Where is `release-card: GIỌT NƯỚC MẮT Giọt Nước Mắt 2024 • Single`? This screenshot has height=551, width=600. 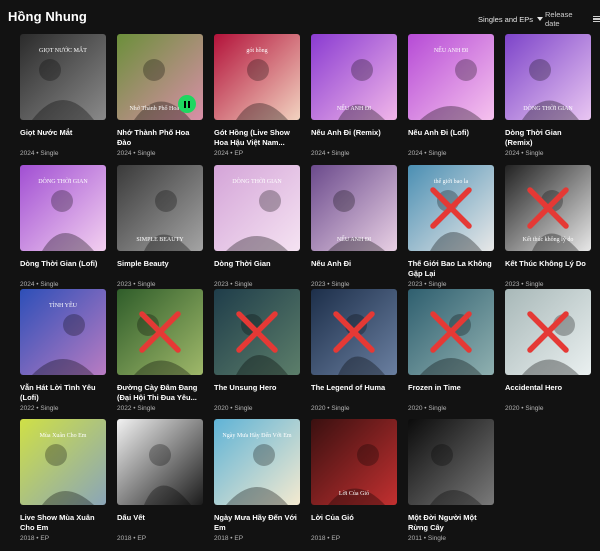
release-card: GIỌT NƯỚC MẮT Giọt Nước Mắt 2024 • Single is located at coordinates (63, 96).